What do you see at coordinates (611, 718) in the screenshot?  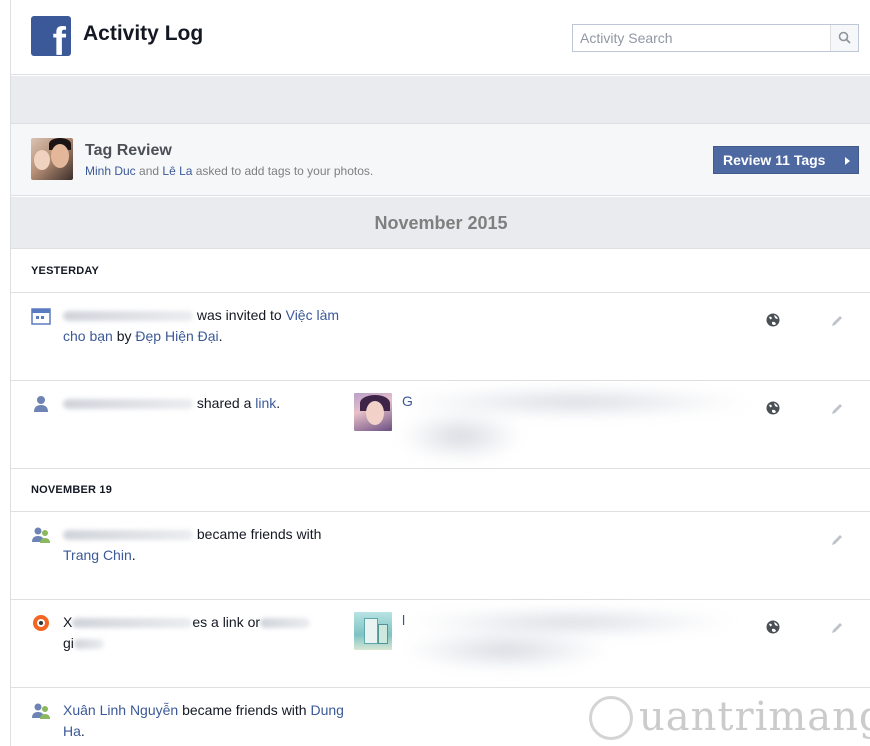 I see `bulb-icon` at bounding box center [611, 718].